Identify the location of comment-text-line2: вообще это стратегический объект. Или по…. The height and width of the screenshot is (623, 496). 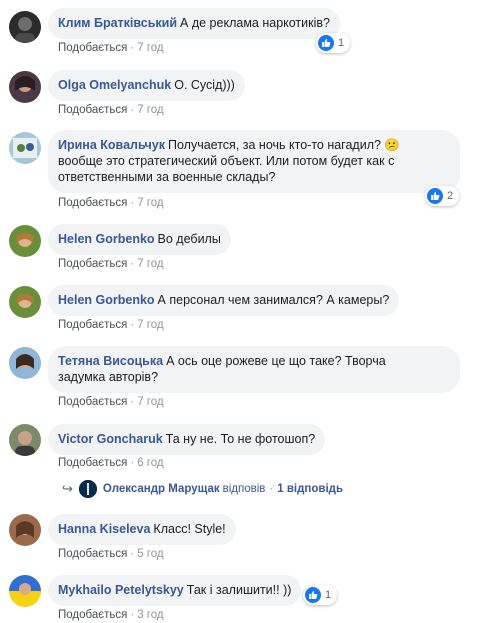
(226, 161).